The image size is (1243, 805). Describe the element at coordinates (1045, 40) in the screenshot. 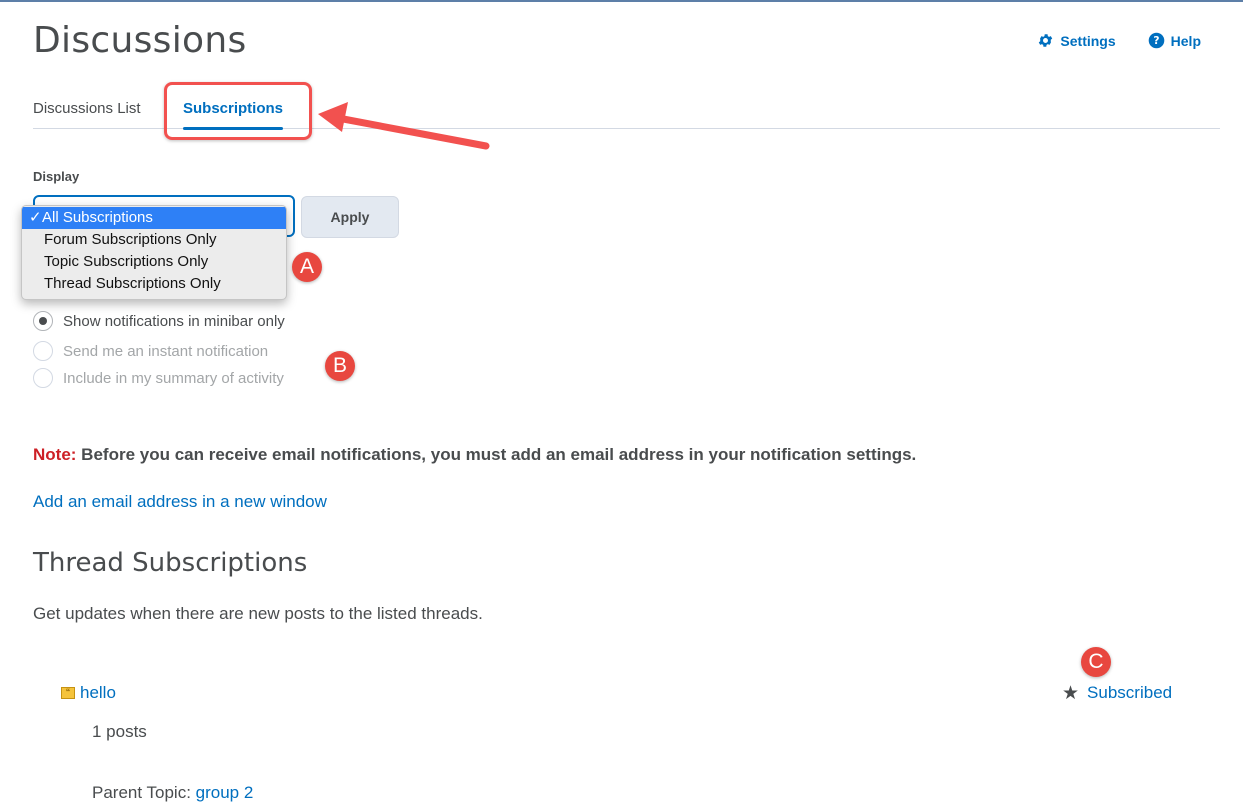

I see `gear-icon` at that location.